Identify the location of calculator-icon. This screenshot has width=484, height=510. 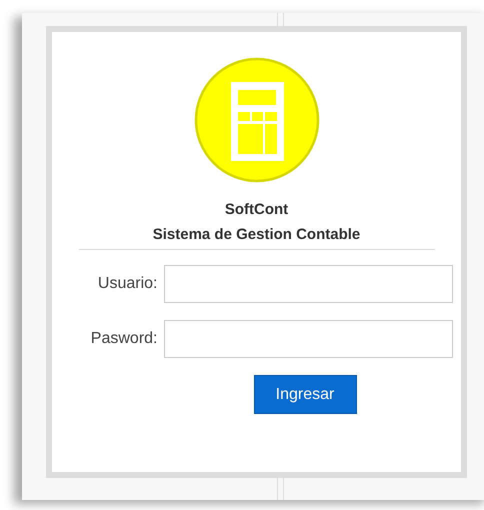
(257, 120).